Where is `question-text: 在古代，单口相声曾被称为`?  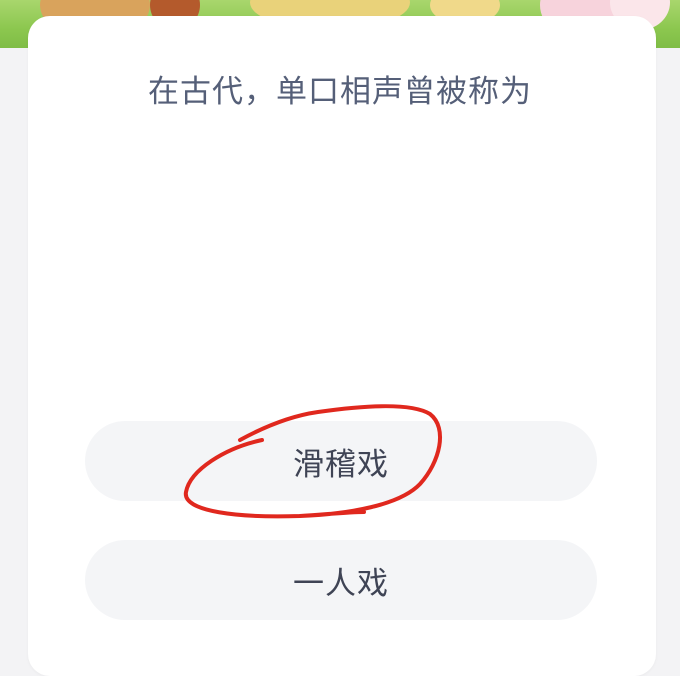
question-text: 在古代，单口相声曾被称为 is located at coordinates (340, 92).